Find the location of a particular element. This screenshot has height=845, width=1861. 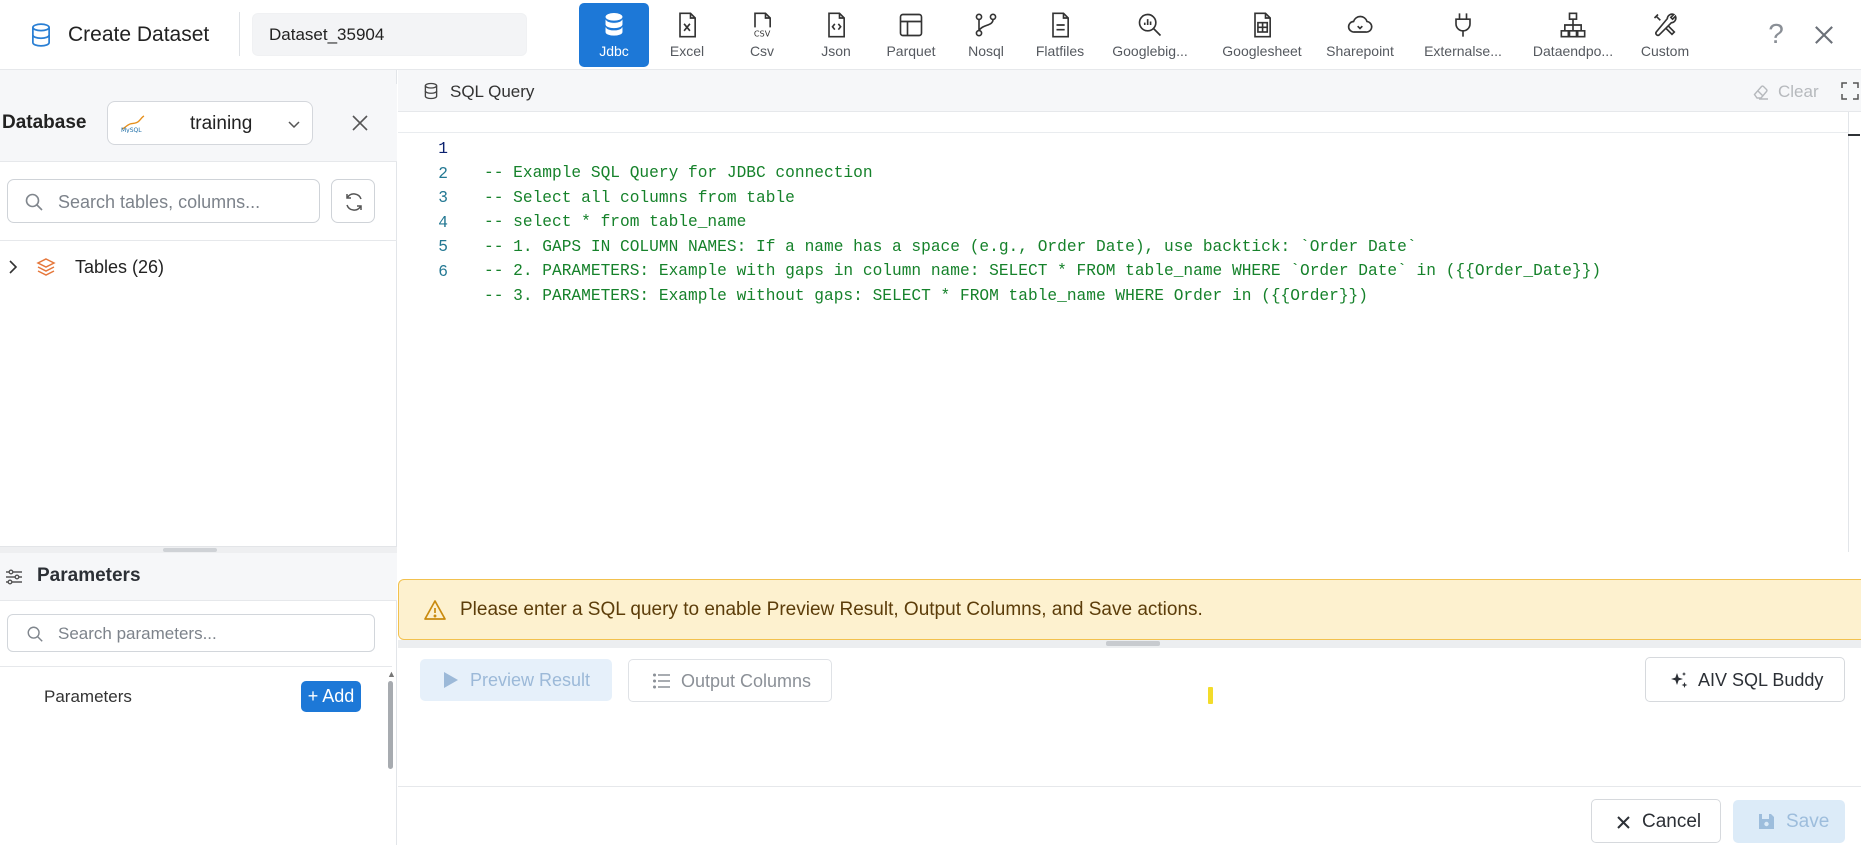

source-tab-excel: Excel is located at coordinates (687, 35).